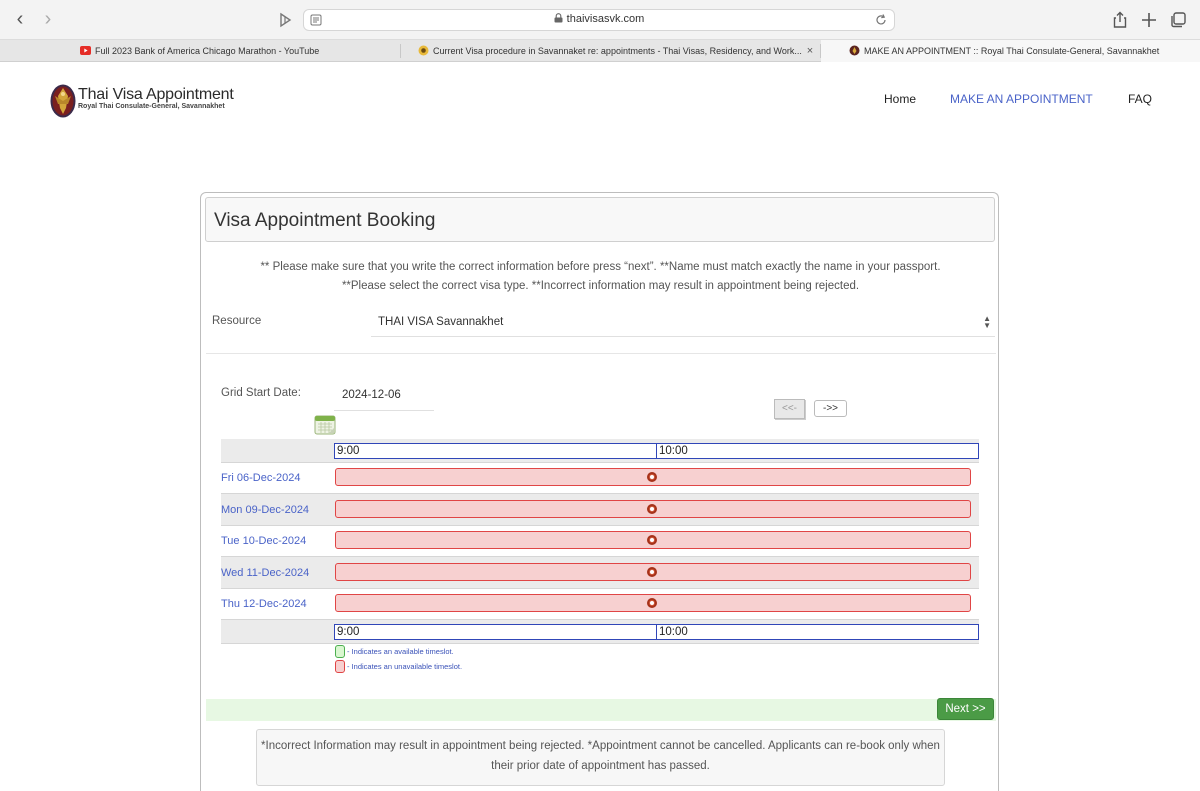 The height and width of the screenshot is (791, 1200). What do you see at coordinates (601, 710) in the screenshot?
I see `next-bar` at bounding box center [601, 710].